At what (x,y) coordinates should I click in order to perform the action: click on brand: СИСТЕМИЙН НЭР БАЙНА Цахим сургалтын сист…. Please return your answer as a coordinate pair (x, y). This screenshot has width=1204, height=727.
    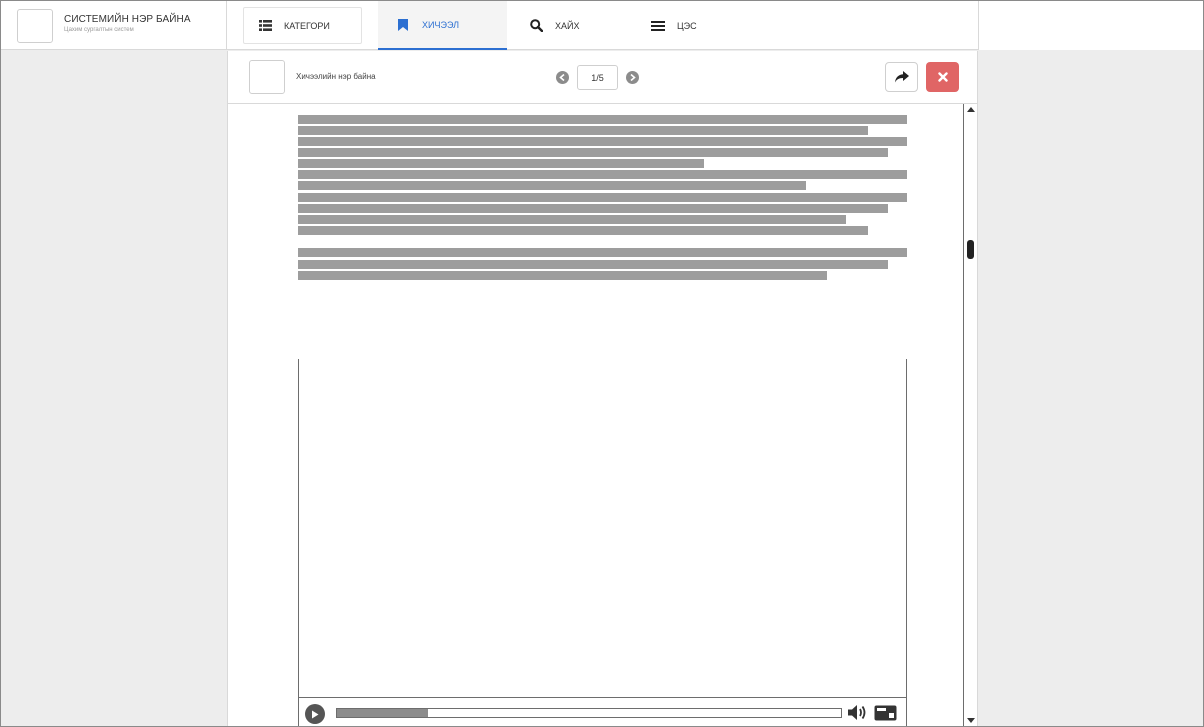
    Looking at the image, I should click on (114, 25).